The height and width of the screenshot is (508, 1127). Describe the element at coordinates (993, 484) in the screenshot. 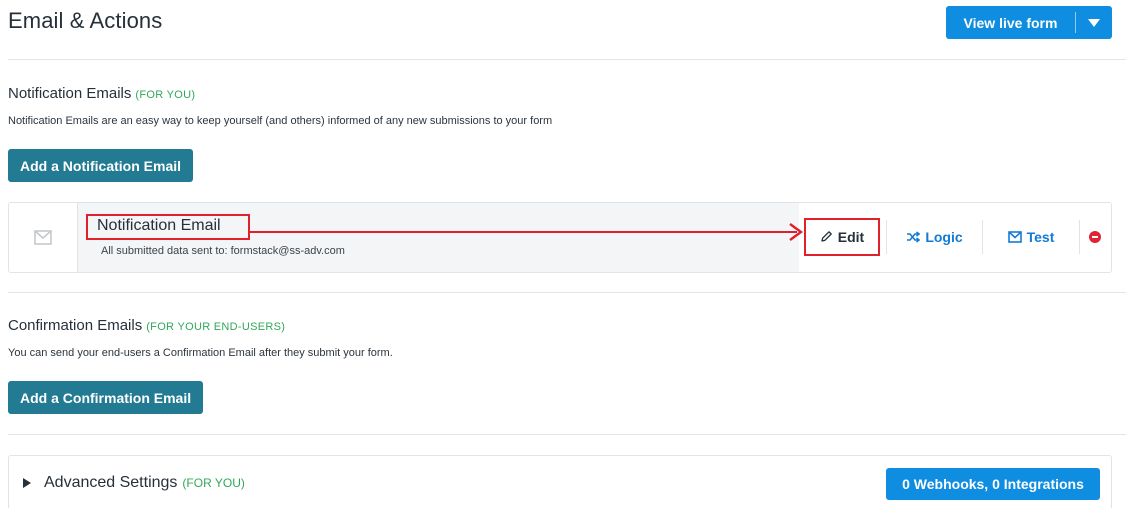

I see `webhooks-integrations-button: 0 Webhooks, 0 Integrations` at that location.